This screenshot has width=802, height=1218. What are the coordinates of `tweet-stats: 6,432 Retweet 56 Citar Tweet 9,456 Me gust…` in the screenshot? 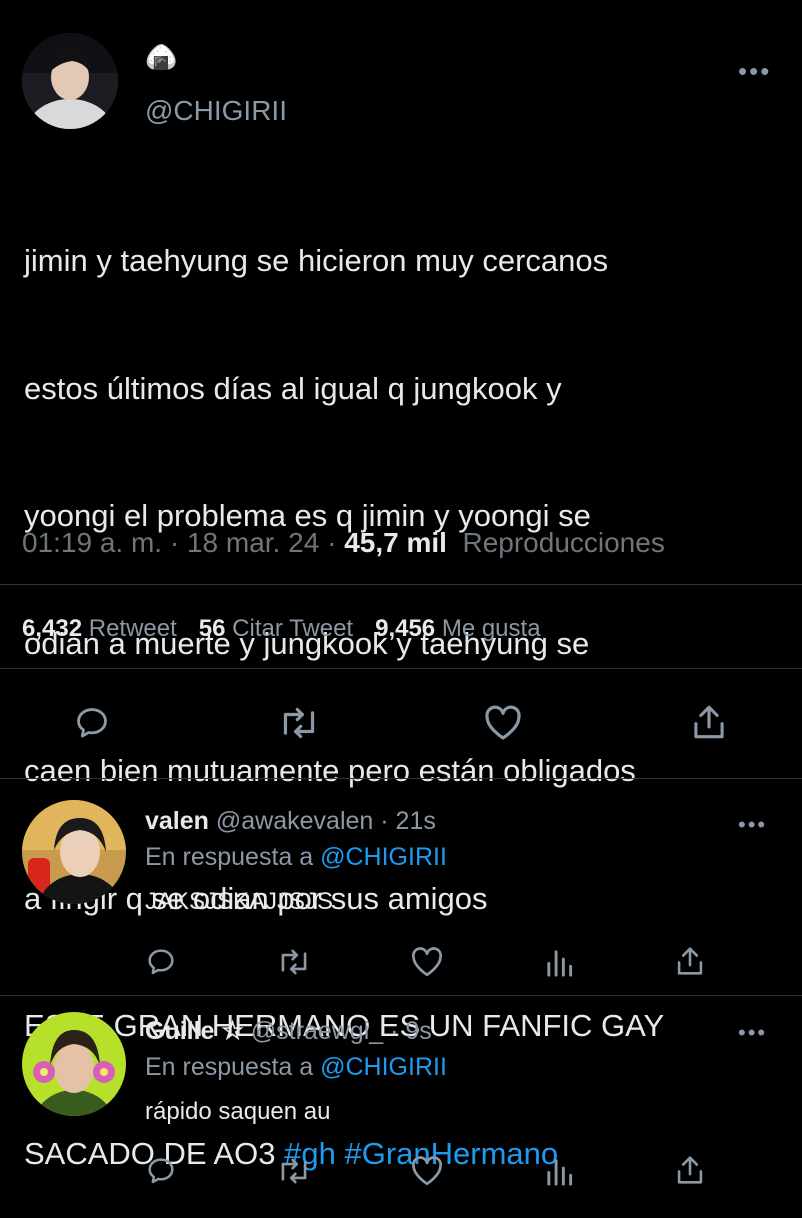 It's located at (281, 629).